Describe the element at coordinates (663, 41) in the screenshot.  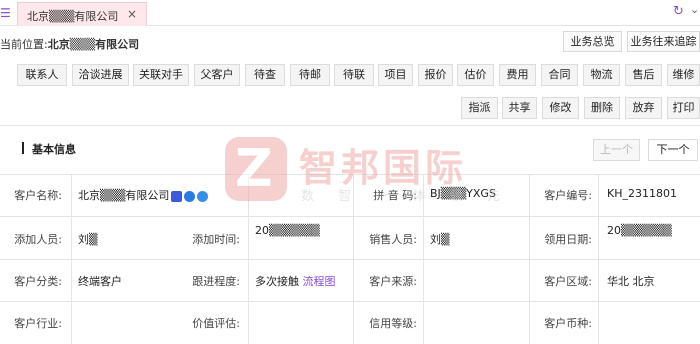
I see `business-tracking-button: 业务往来追踪` at that location.